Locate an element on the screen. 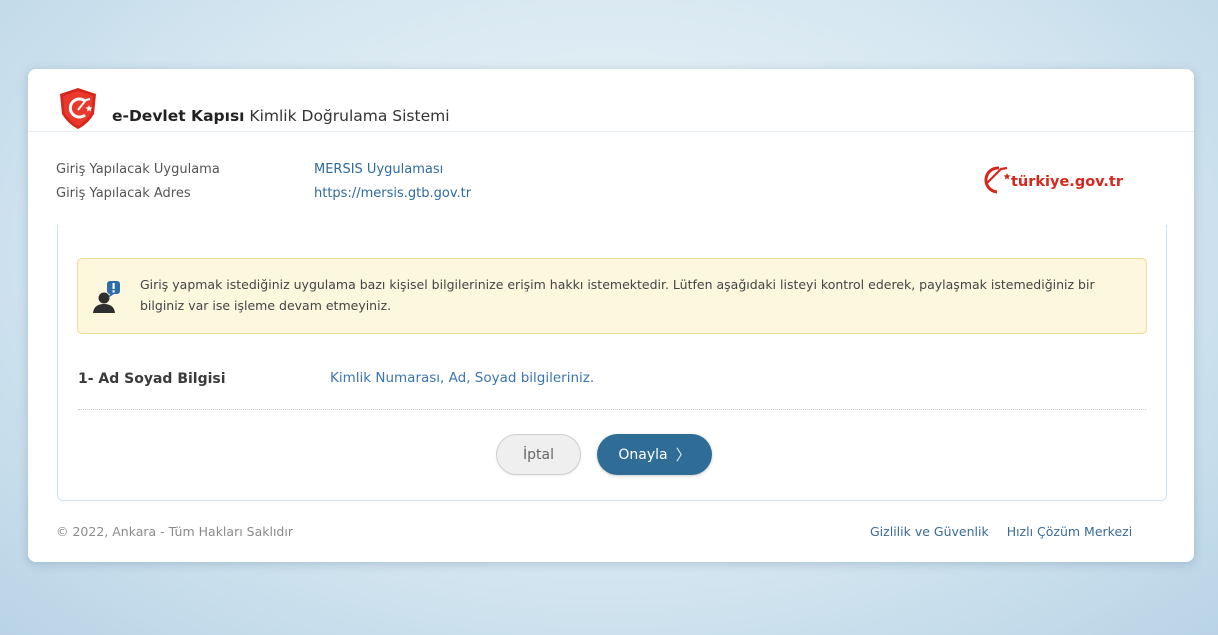 The height and width of the screenshot is (635, 1218). cancel-label: İptal is located at coordinates (538, 454).